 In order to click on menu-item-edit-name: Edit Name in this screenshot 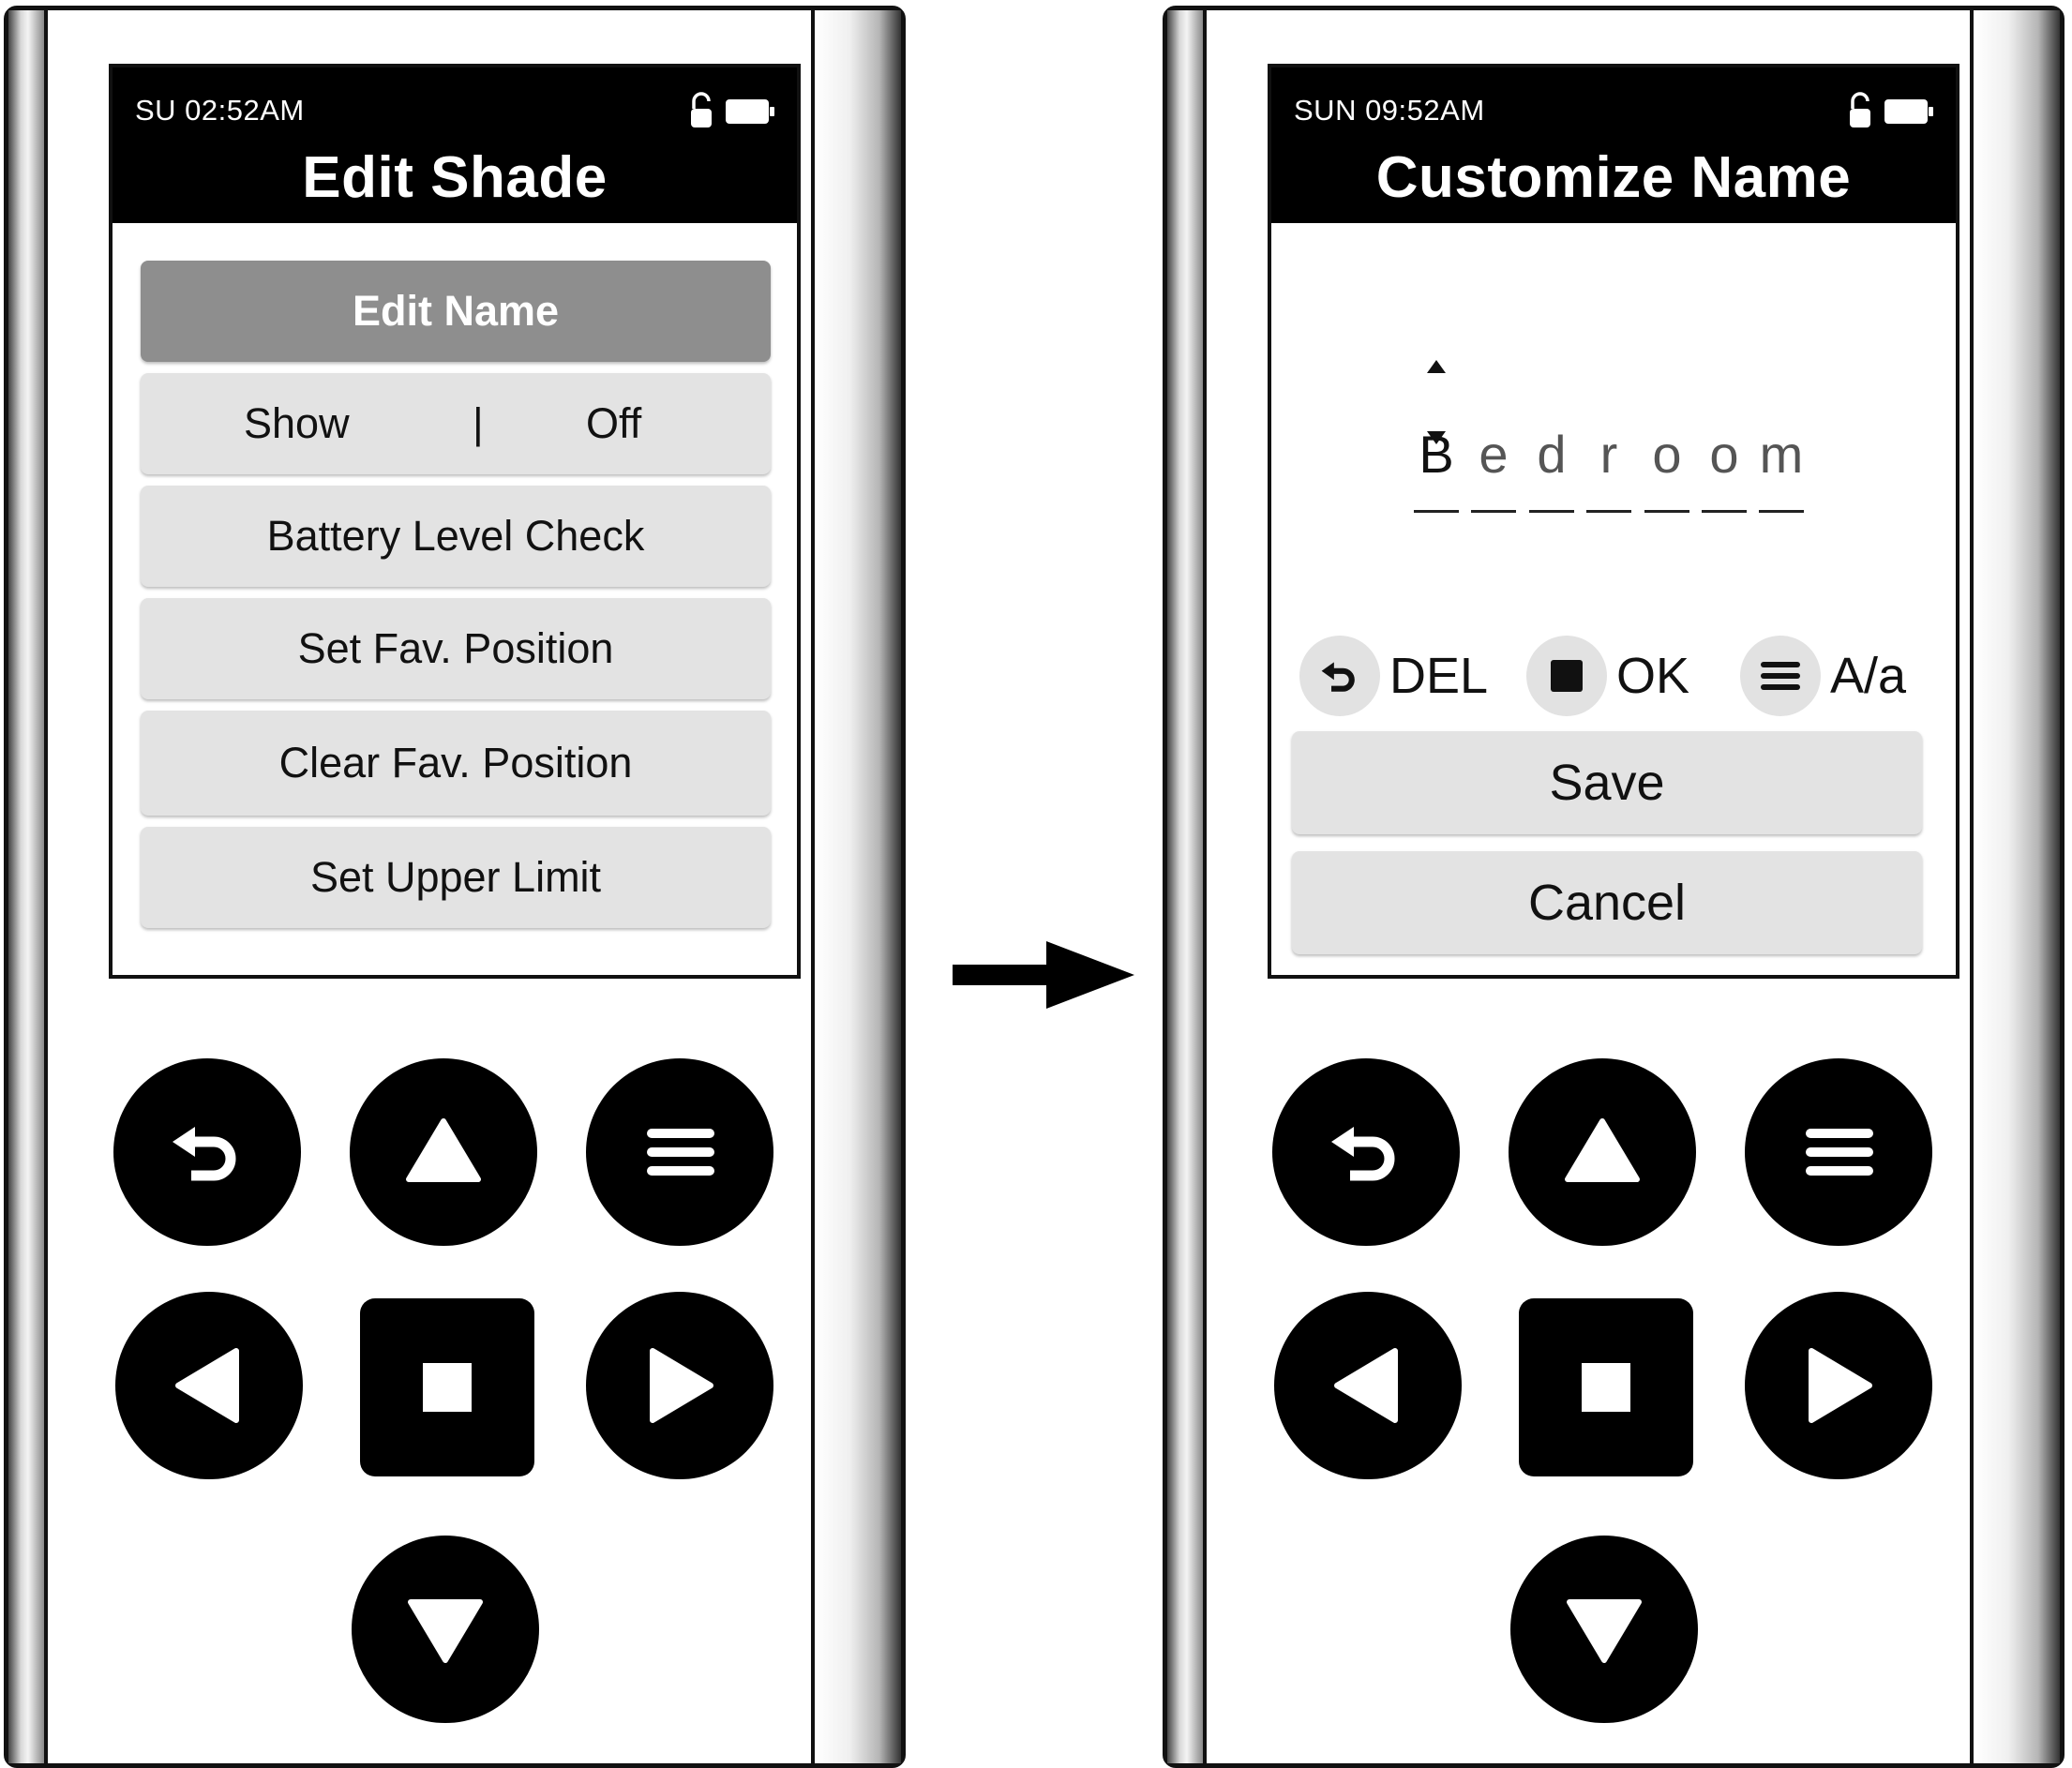, I will do `click(456, 311)`.